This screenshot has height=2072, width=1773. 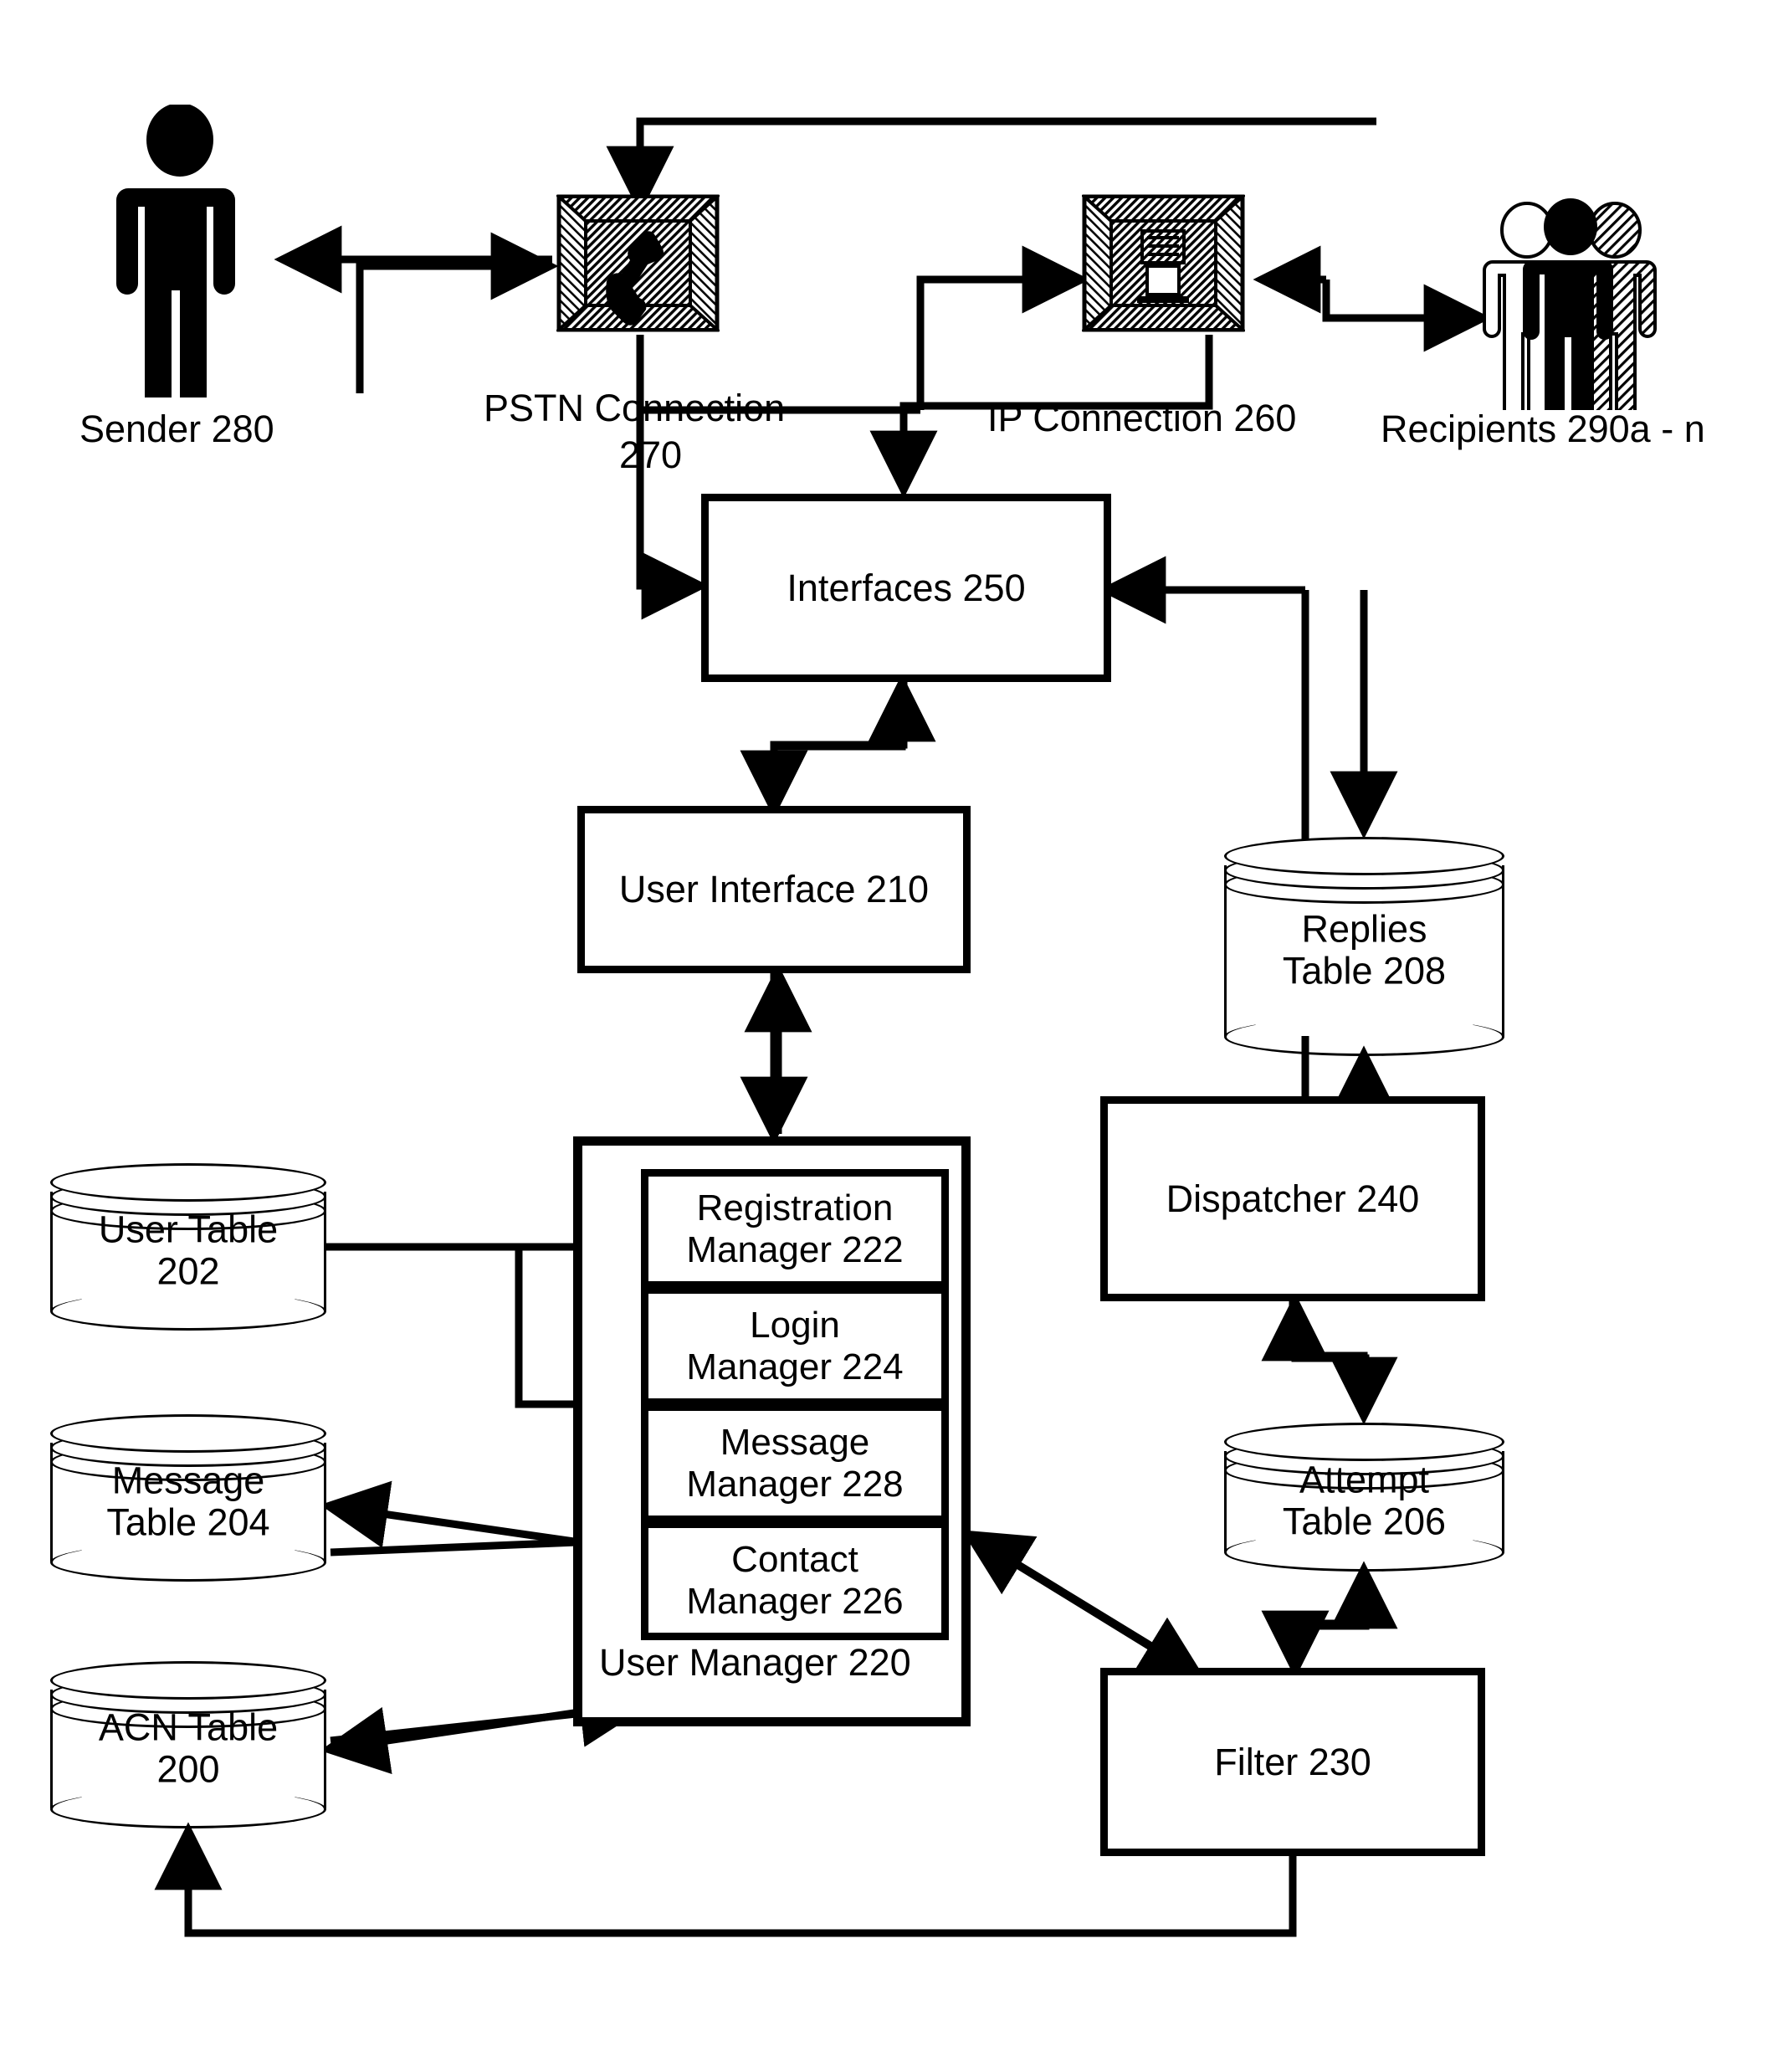 I want to click on filter-block: Filter 230, so click(x=1292, y=1762).